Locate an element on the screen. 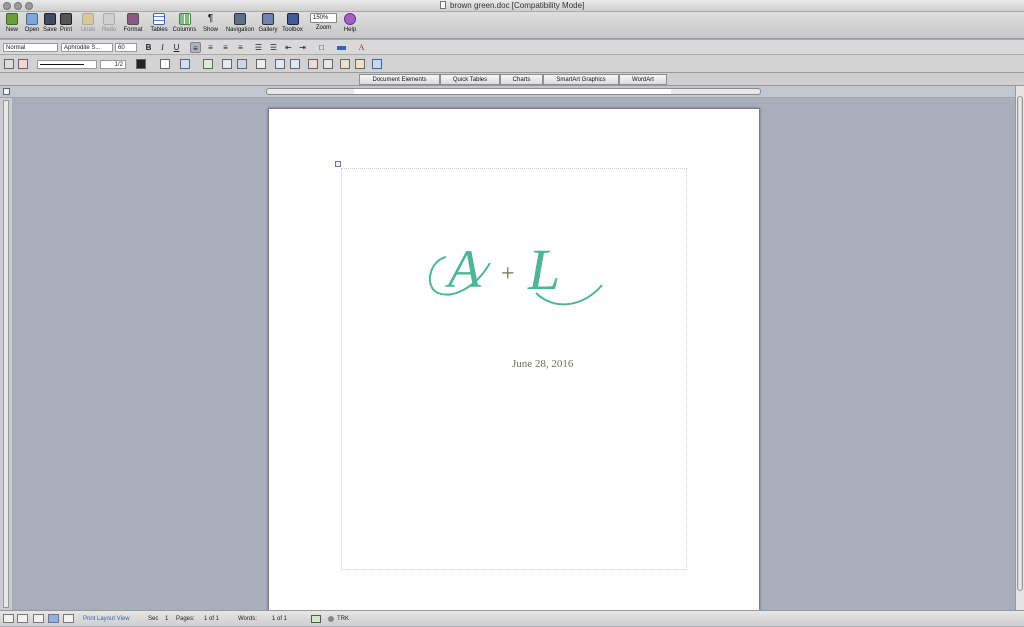 The image size is (1024, 627). document-icon is located at coordinates (442, 5).